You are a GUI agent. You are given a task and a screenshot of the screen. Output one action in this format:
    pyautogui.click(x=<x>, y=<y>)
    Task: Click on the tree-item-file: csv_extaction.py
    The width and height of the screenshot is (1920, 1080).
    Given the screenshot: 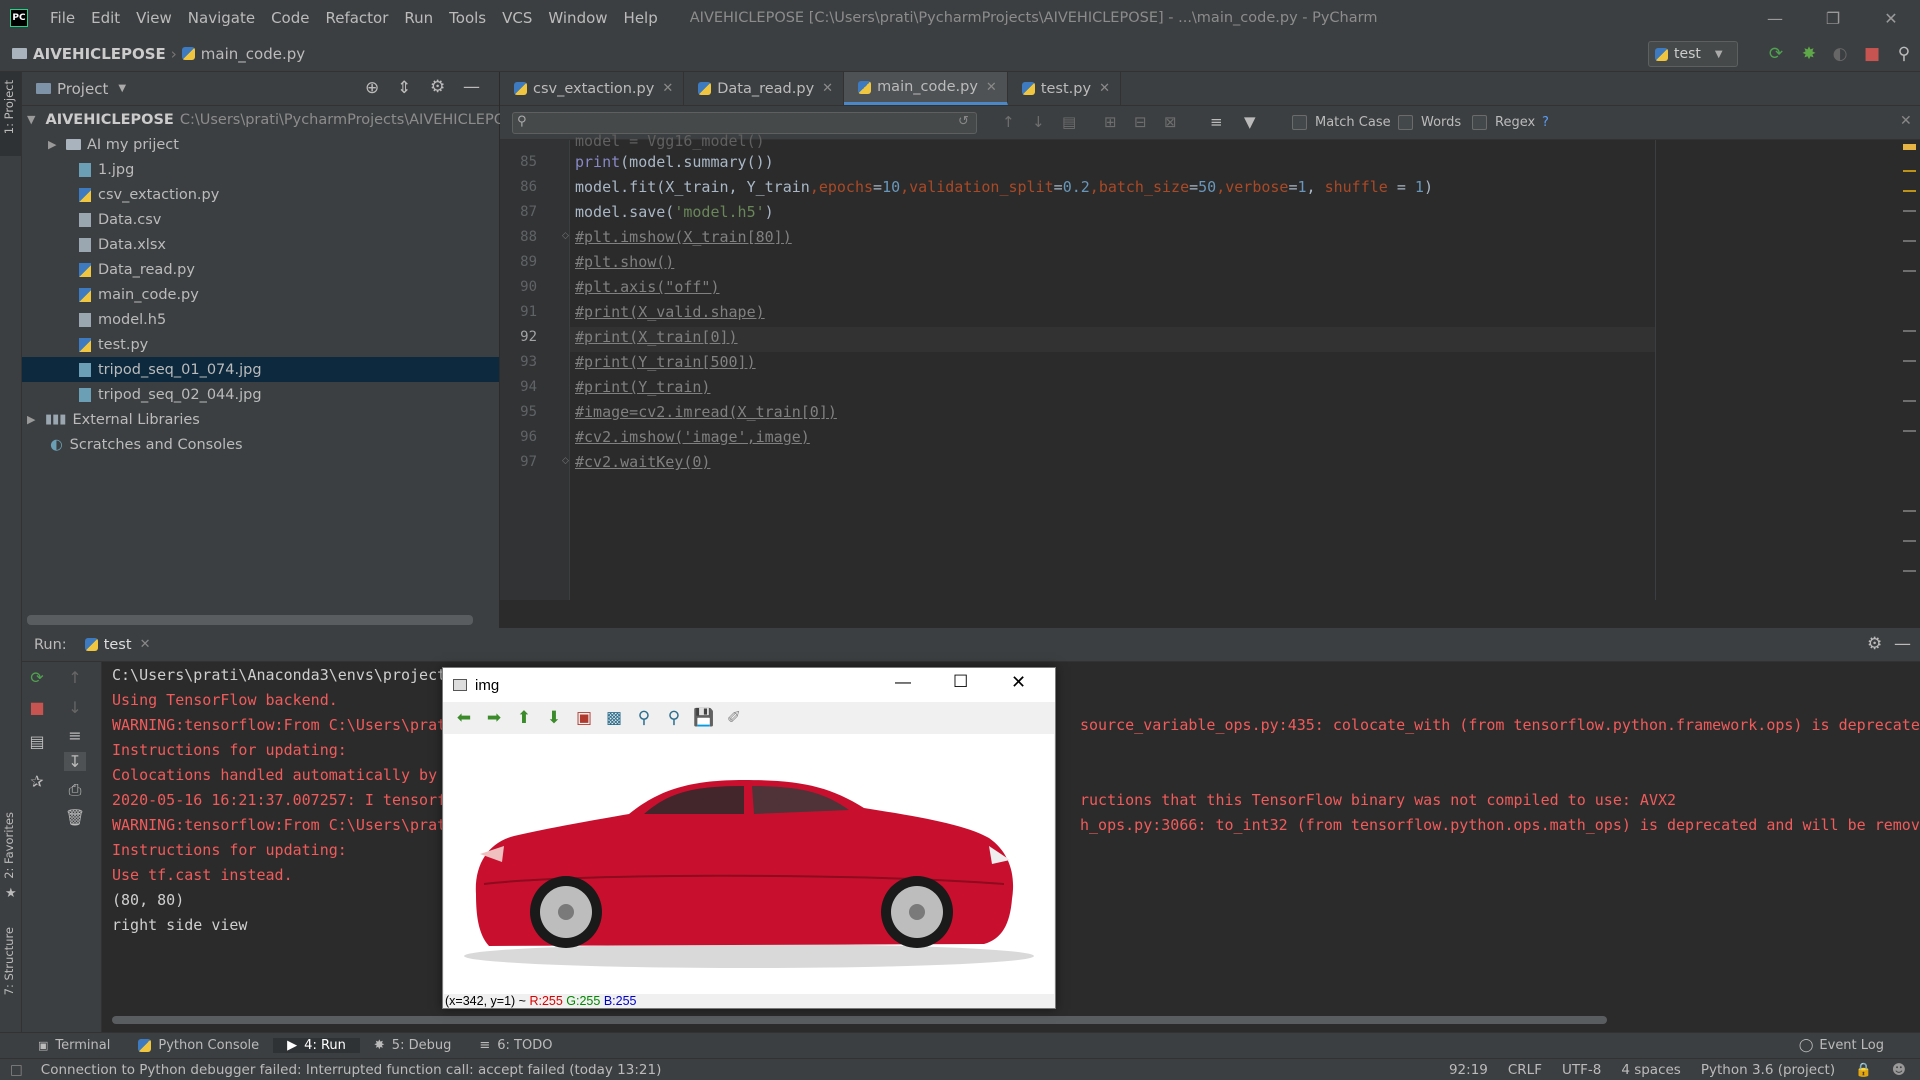 What is the action you would take?
    pyautogui.click(x=260, y=194)
    